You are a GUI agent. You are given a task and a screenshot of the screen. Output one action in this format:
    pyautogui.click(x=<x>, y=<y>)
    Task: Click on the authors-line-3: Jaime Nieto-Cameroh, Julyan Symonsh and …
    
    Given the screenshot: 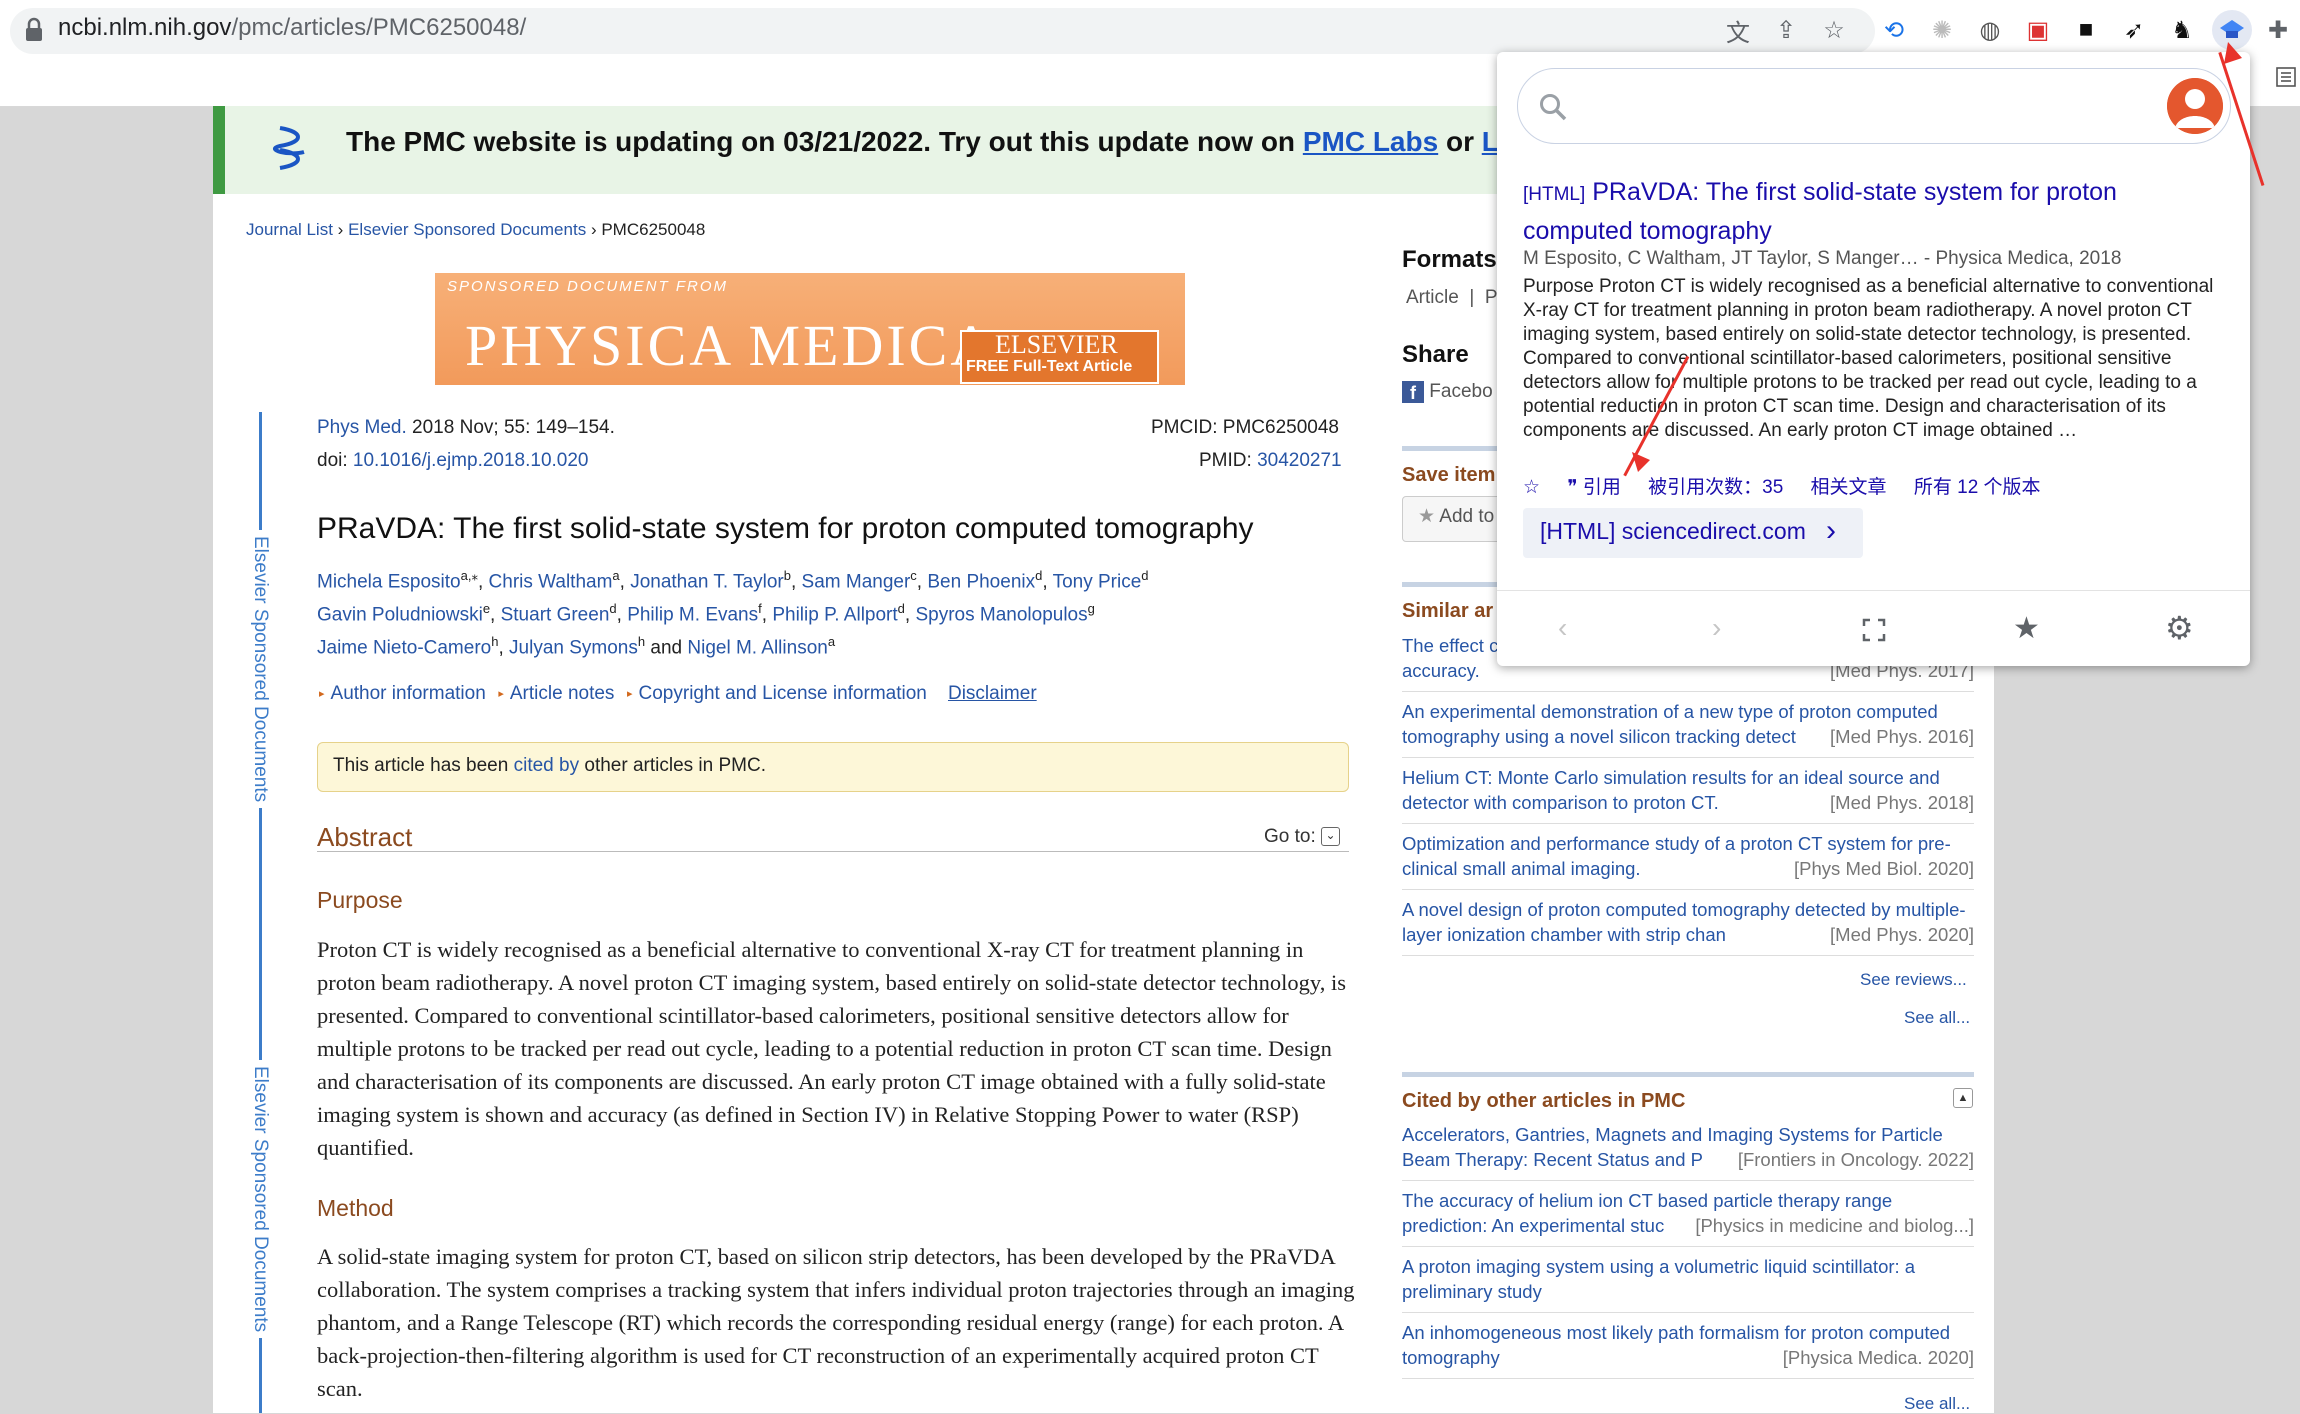 What is the action you would take?
    pyautogui.click(x=576, y=646)
    